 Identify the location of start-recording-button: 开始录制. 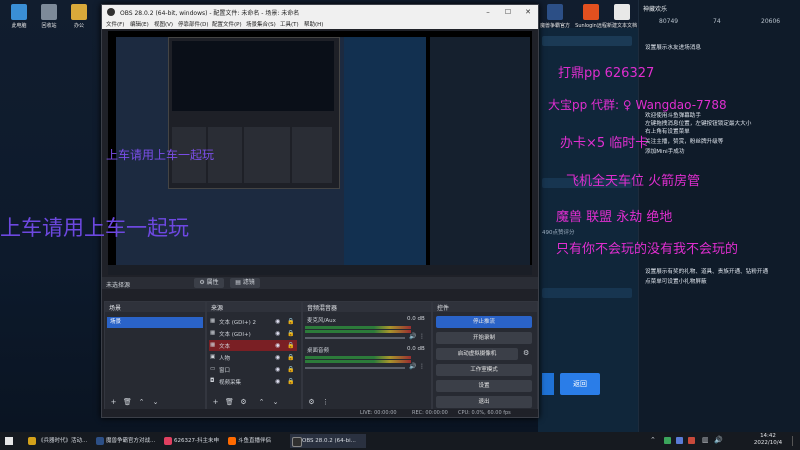
(484, 338).